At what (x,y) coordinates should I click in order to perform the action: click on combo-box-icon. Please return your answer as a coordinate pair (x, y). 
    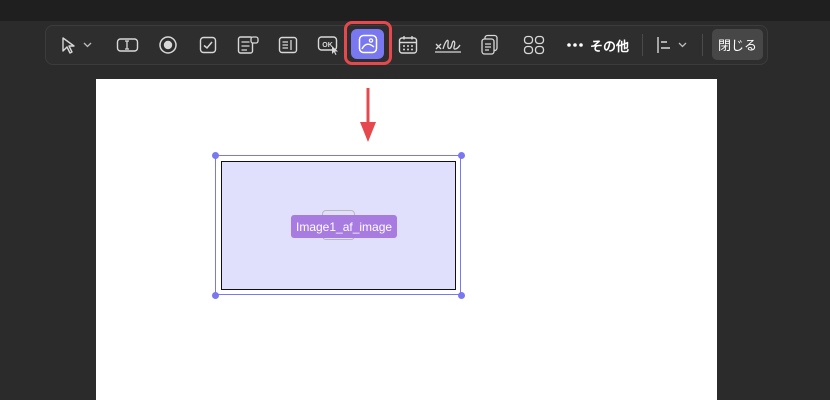
    Looking at the image, I should click on (248, 45).